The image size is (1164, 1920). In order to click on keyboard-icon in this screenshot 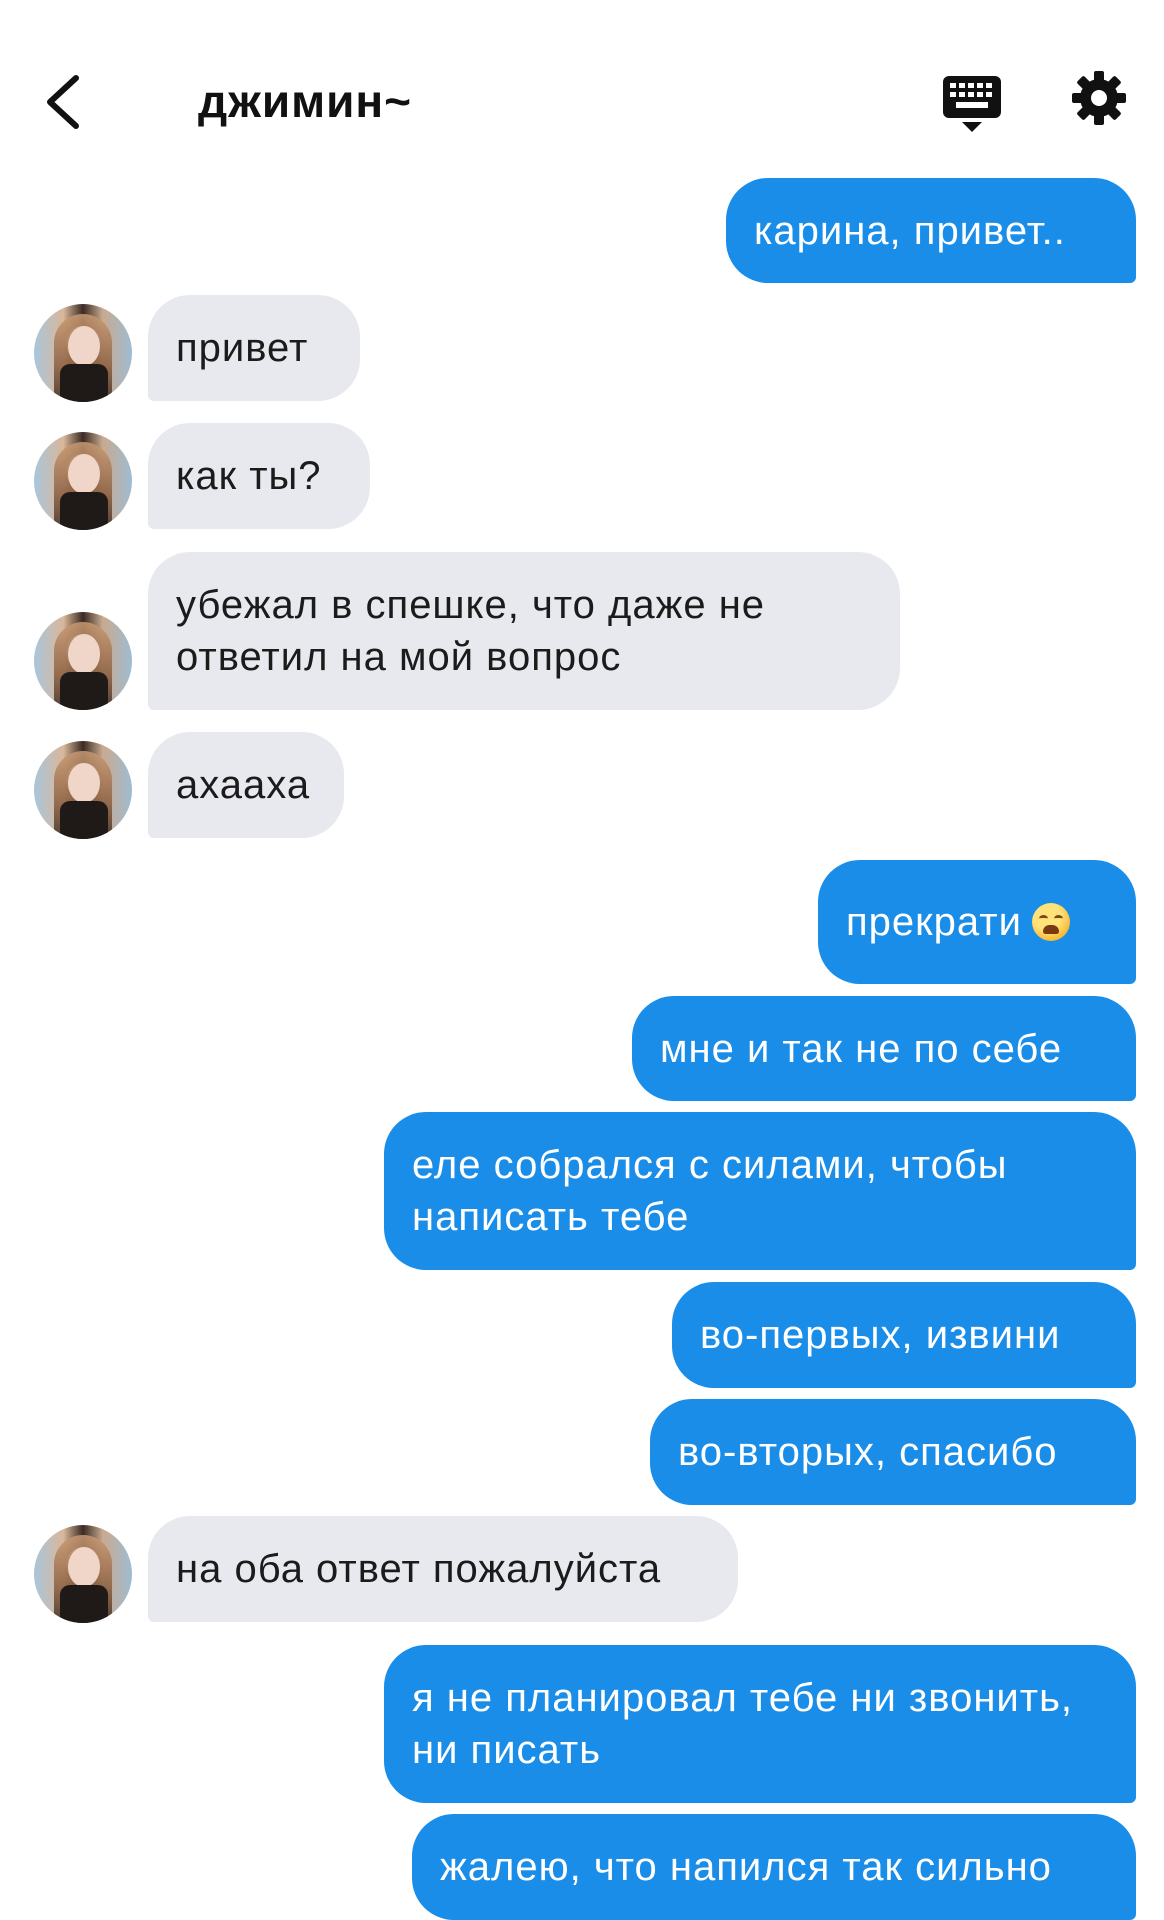, I will do `click(972, 104)`.